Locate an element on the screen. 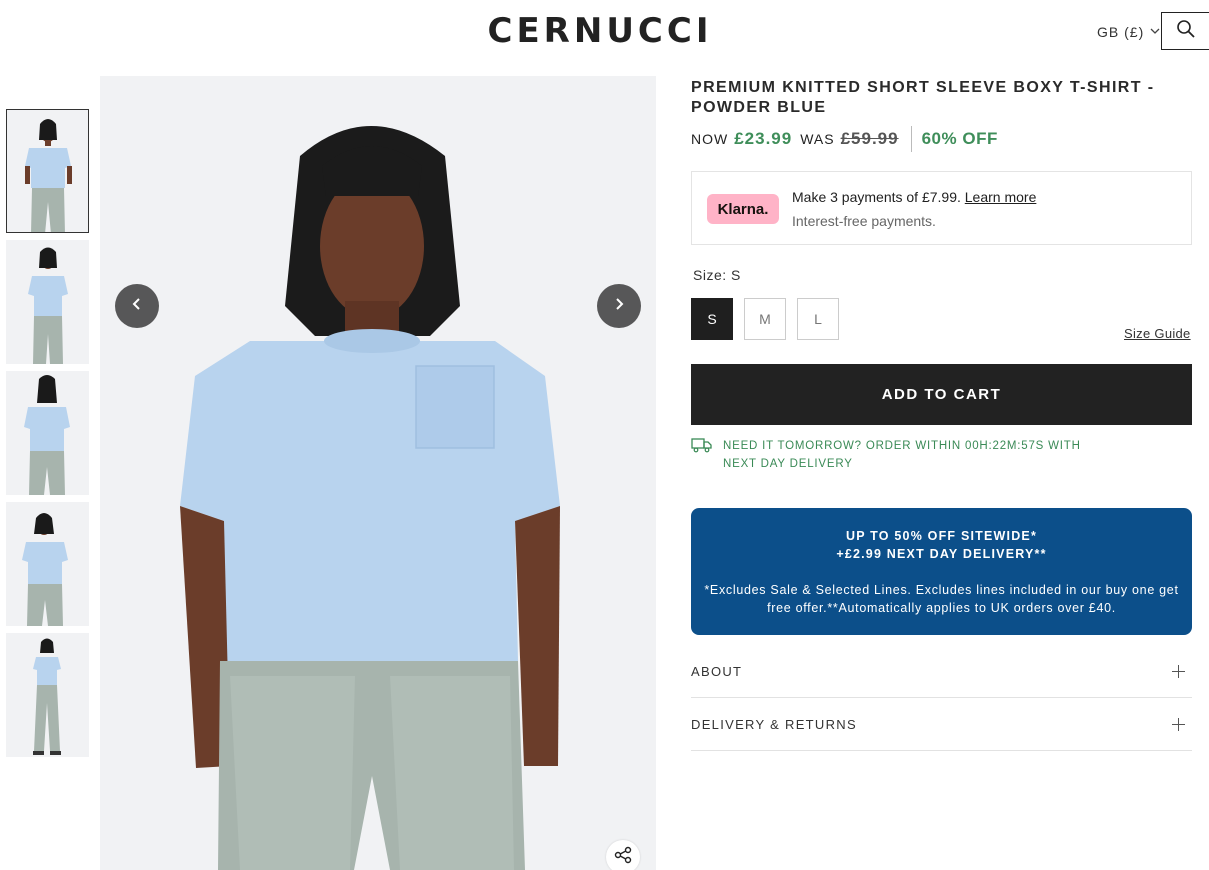 This screenshot has width=1209, height=870. gallery-prev-button is located at coordinates (137, 306).